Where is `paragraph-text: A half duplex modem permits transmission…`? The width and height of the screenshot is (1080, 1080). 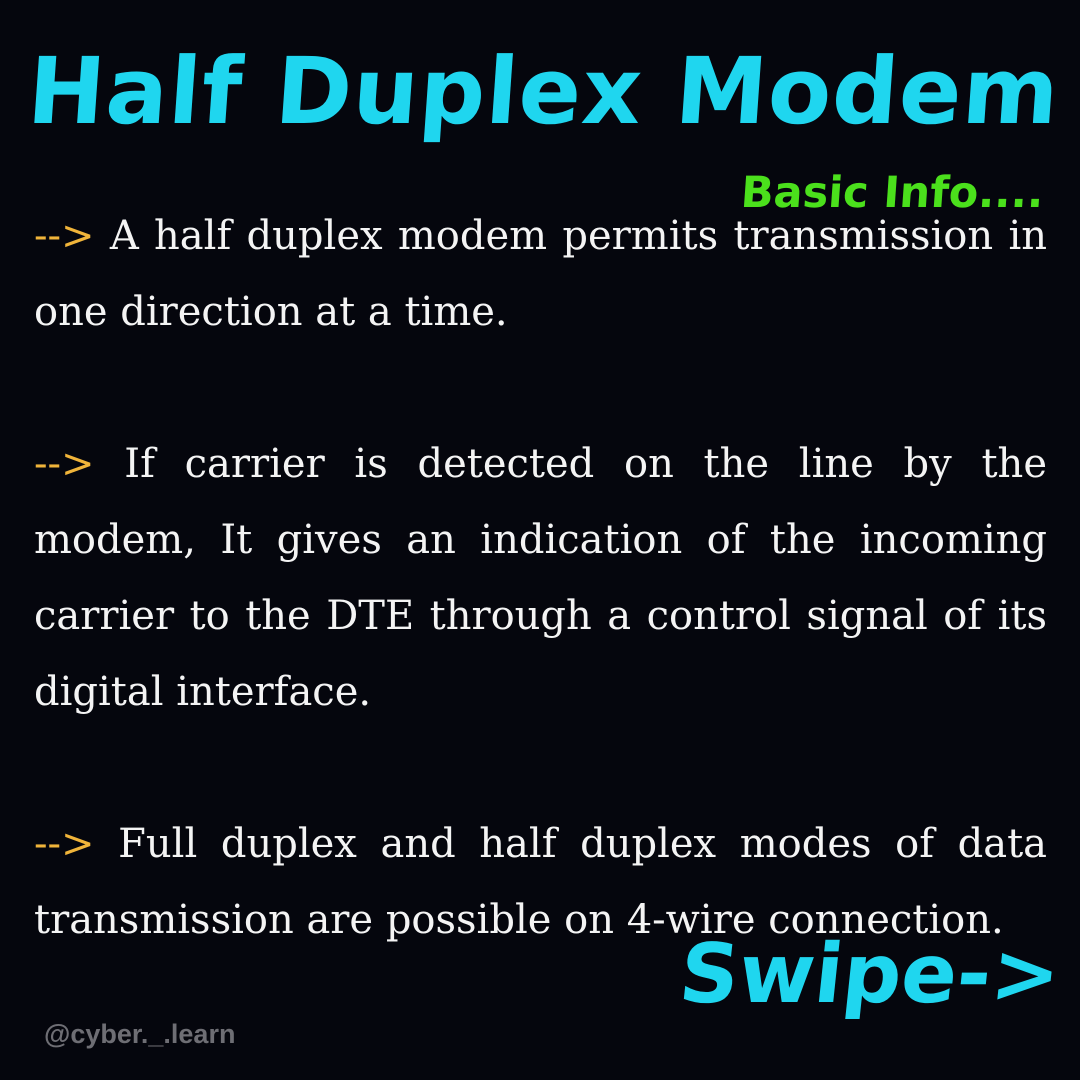
paragraph-text: A half duplex modem permits transmission… is located at coordinates (541, 274).